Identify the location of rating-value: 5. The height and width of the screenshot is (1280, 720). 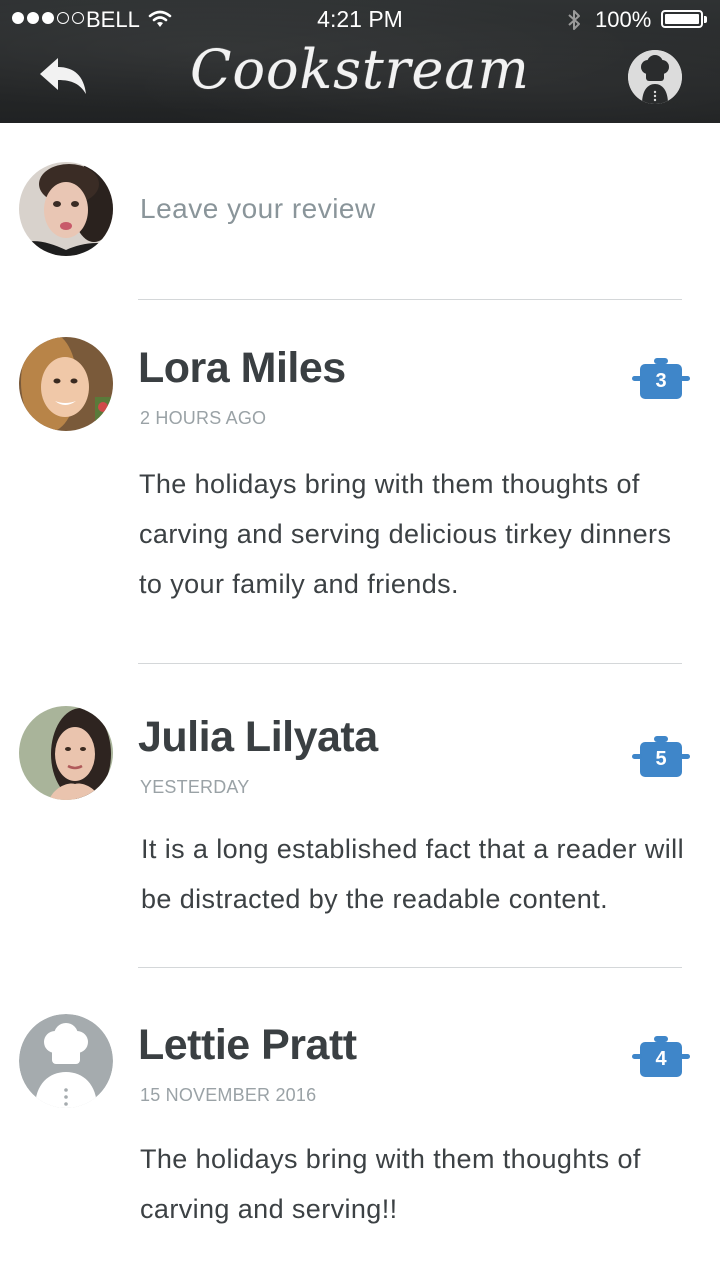
(661, 759).